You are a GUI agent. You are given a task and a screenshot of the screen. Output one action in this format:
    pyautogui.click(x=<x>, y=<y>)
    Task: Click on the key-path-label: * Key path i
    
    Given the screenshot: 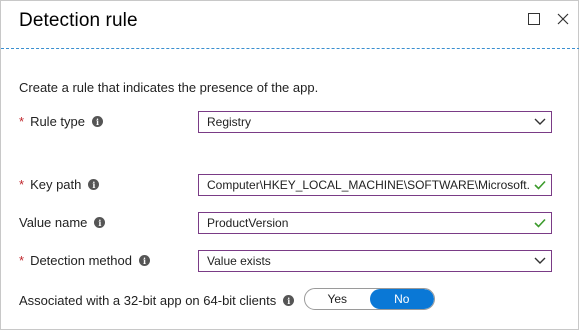 What is the action you would take?
    pyautogui.click(x=59, y=184)
    